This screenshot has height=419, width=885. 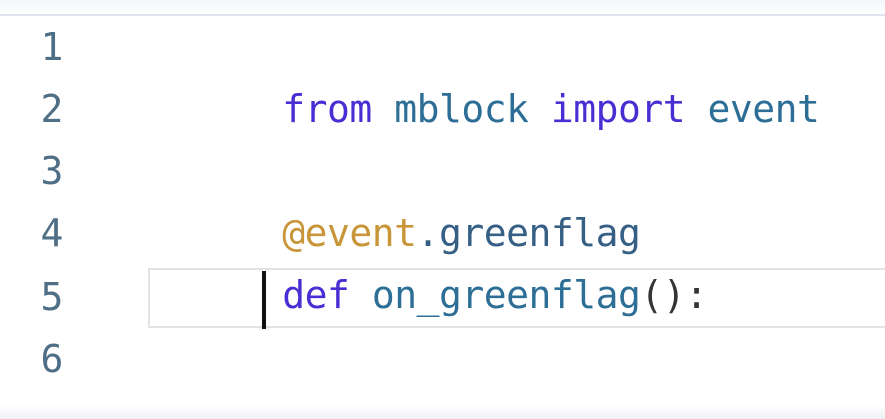 I want to click on editor-bottom-edge, so click(x=442, y=412).